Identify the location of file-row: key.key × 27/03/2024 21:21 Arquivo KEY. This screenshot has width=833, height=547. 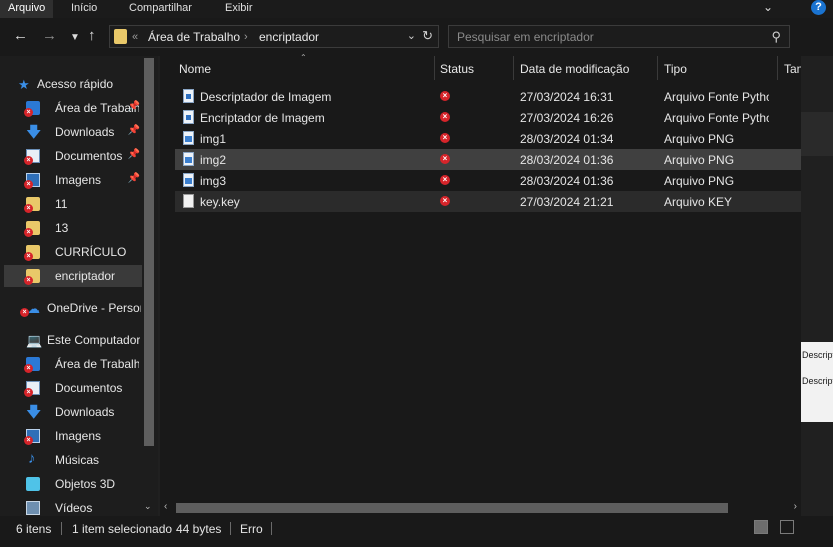
(488, 201).